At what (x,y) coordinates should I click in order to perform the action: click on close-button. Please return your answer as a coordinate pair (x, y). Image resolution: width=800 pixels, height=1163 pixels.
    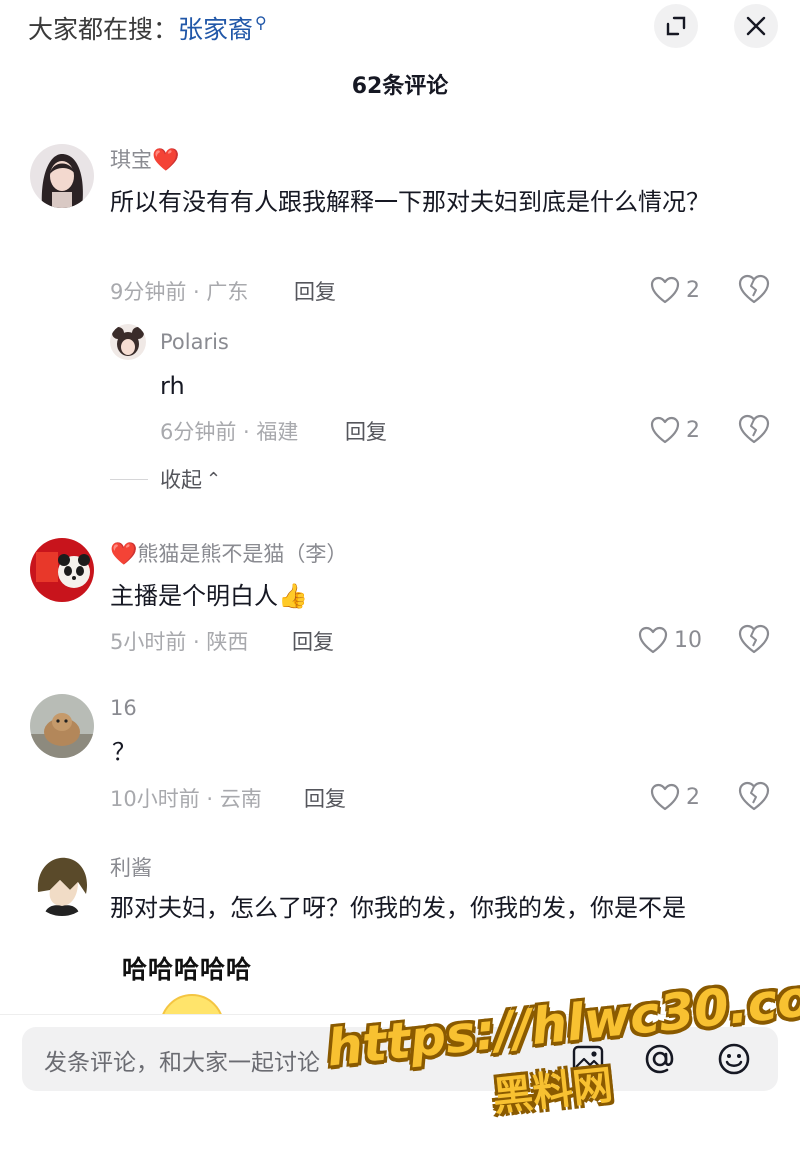
    Looking at the image, I should click on (756, 26).